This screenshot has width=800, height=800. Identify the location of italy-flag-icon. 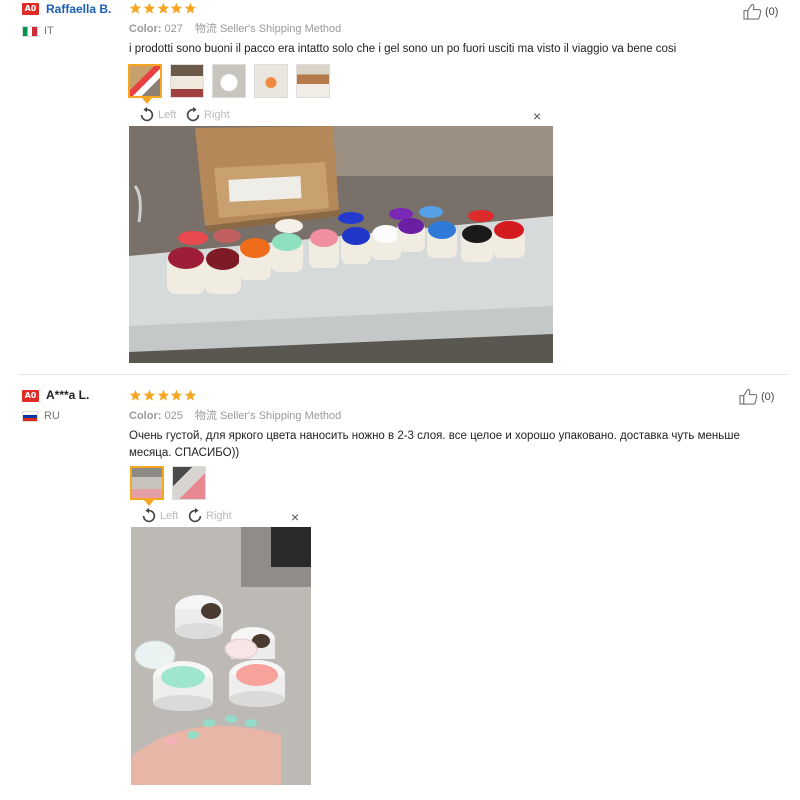
(30, 31).